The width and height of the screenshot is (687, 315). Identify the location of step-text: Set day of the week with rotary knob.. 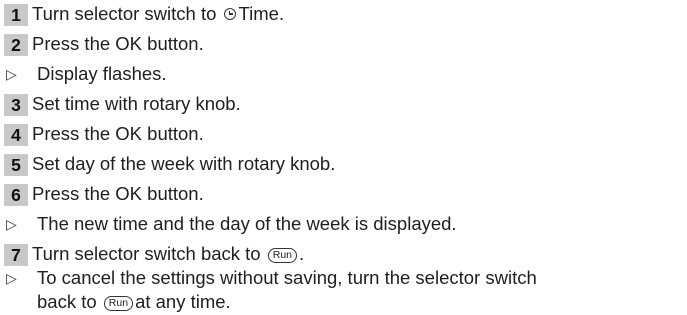
(184, 163).